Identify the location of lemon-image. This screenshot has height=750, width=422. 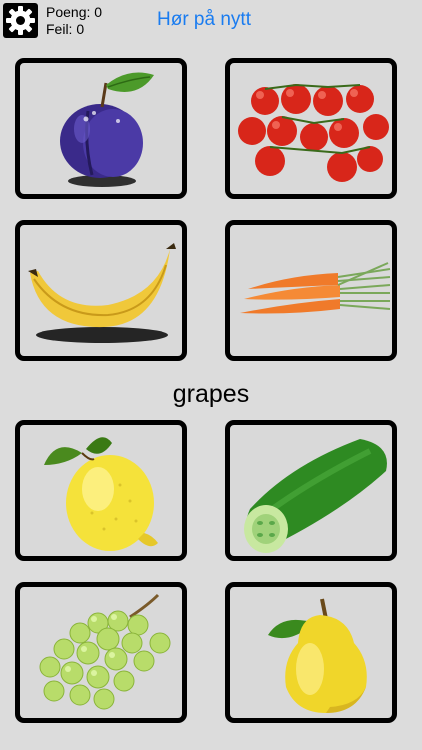
(101, 494).